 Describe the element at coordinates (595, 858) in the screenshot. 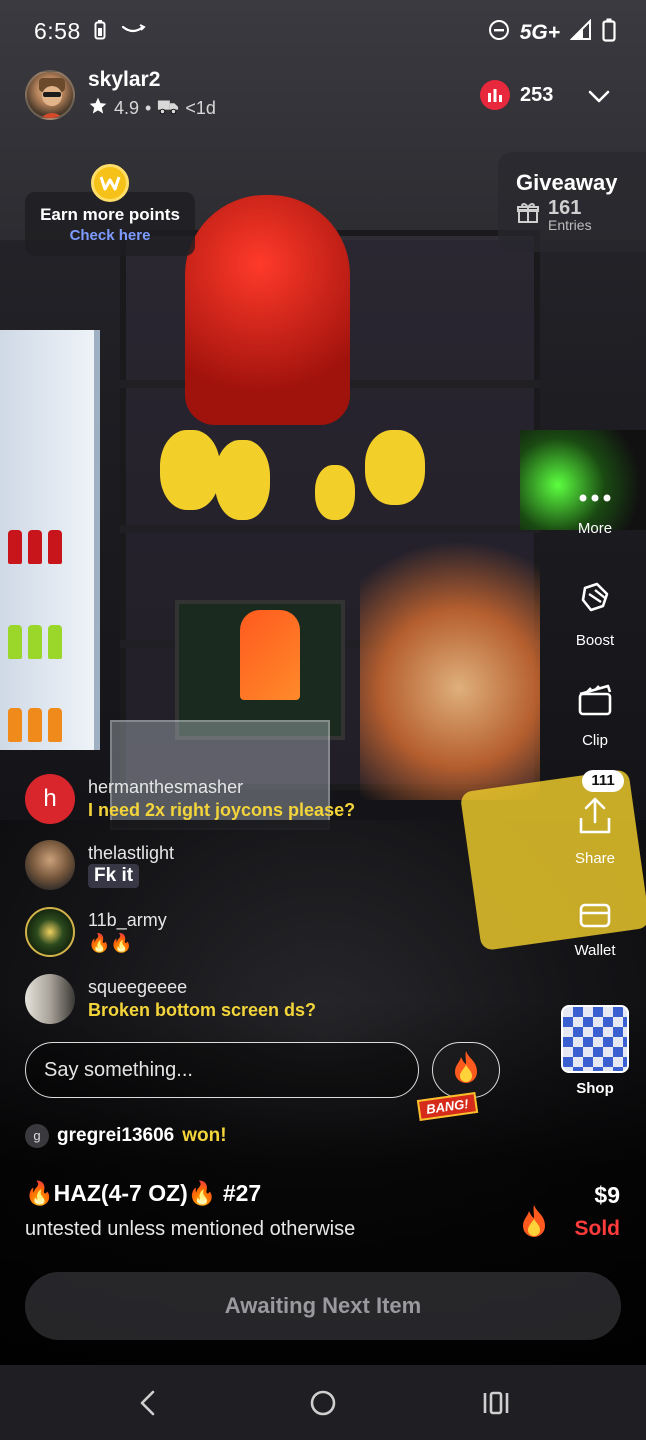

I see `share-label: Share` at that location.